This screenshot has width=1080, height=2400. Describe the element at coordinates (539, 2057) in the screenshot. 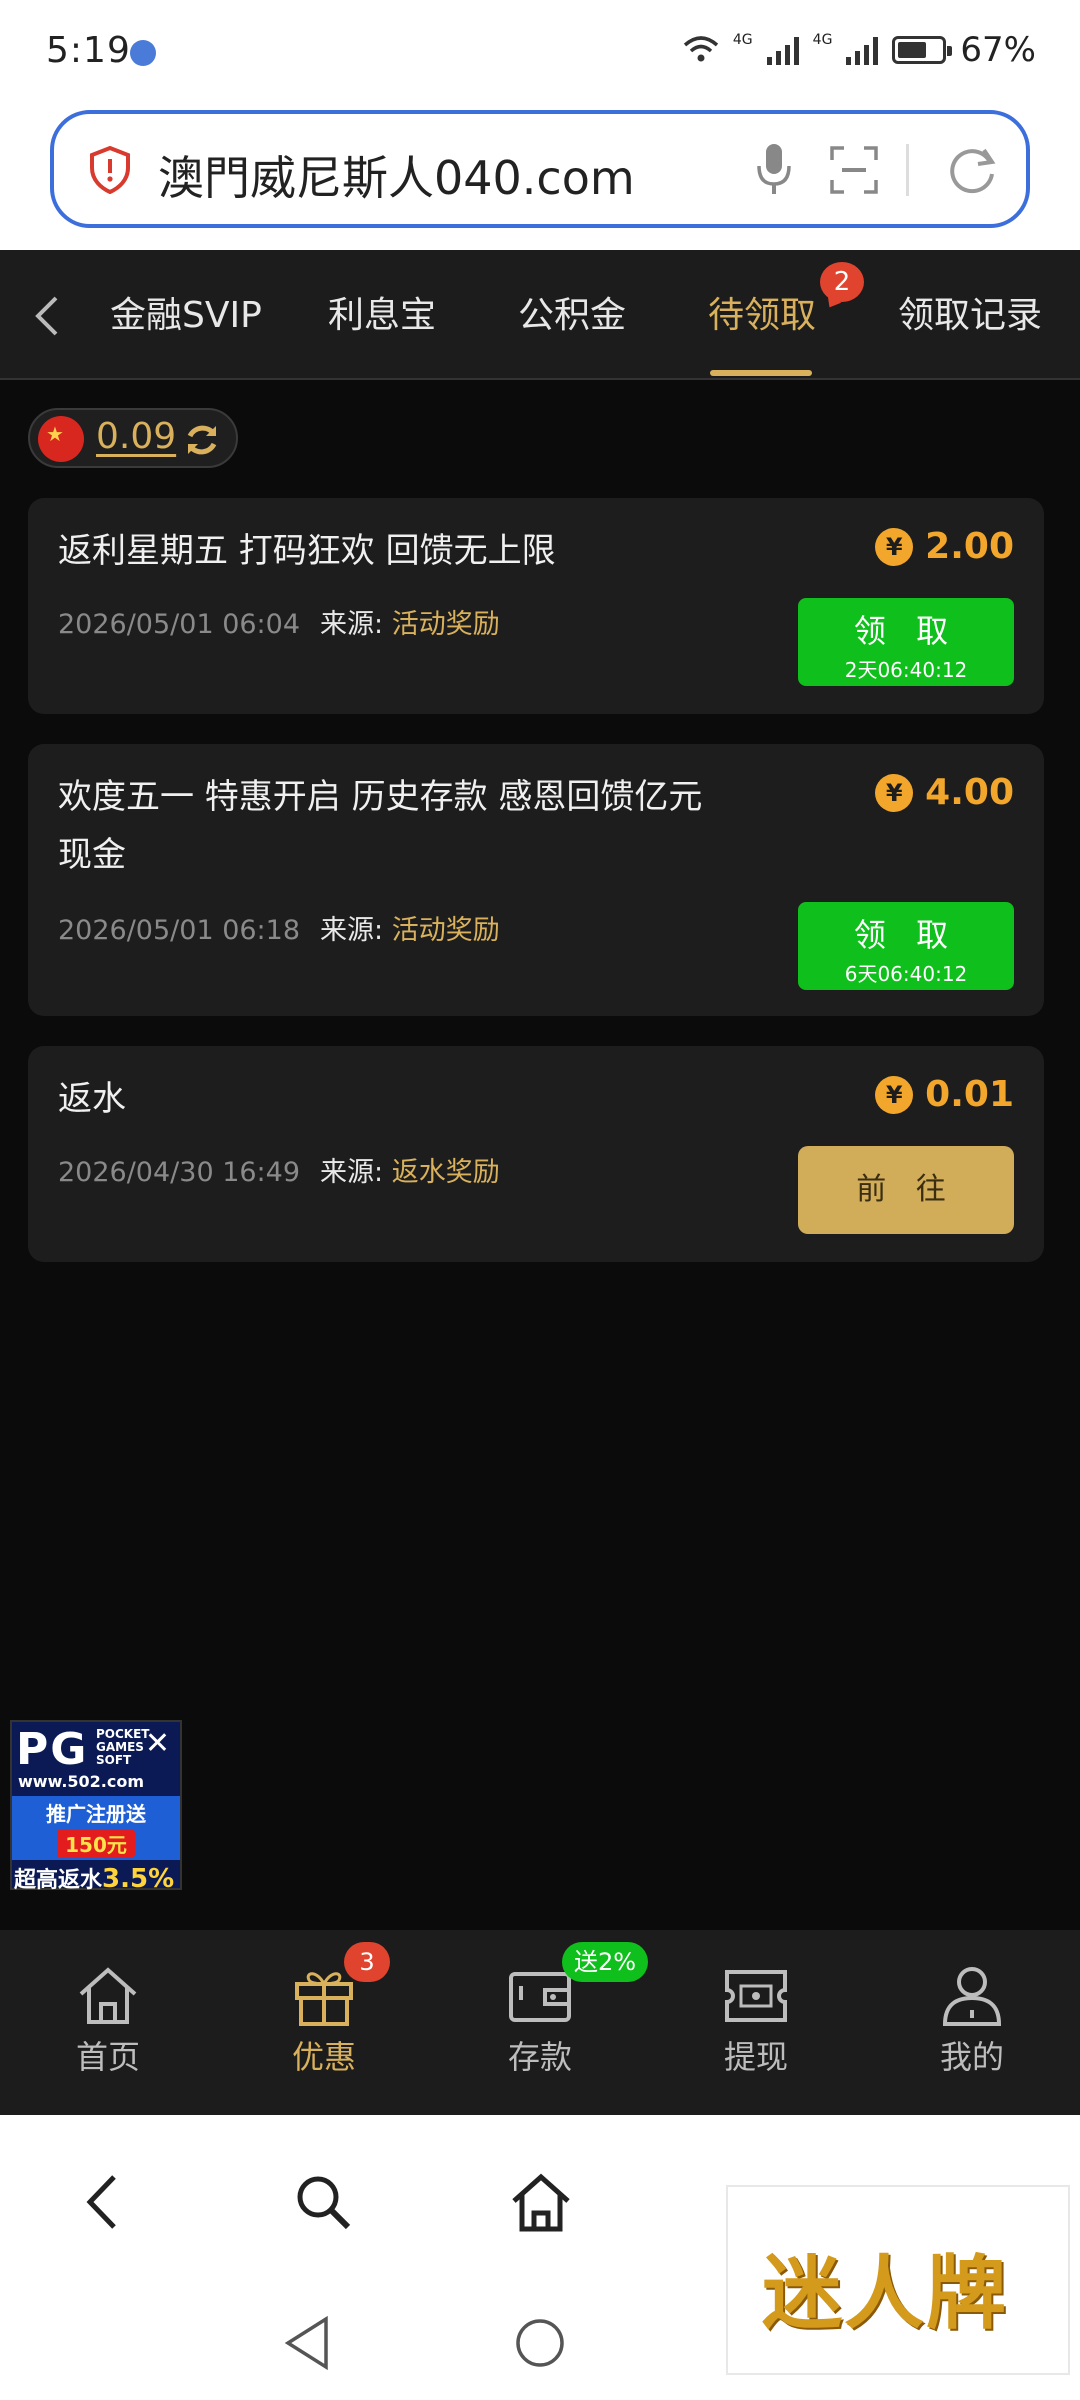

I see `nav-deposit-label: 存款` at that location.